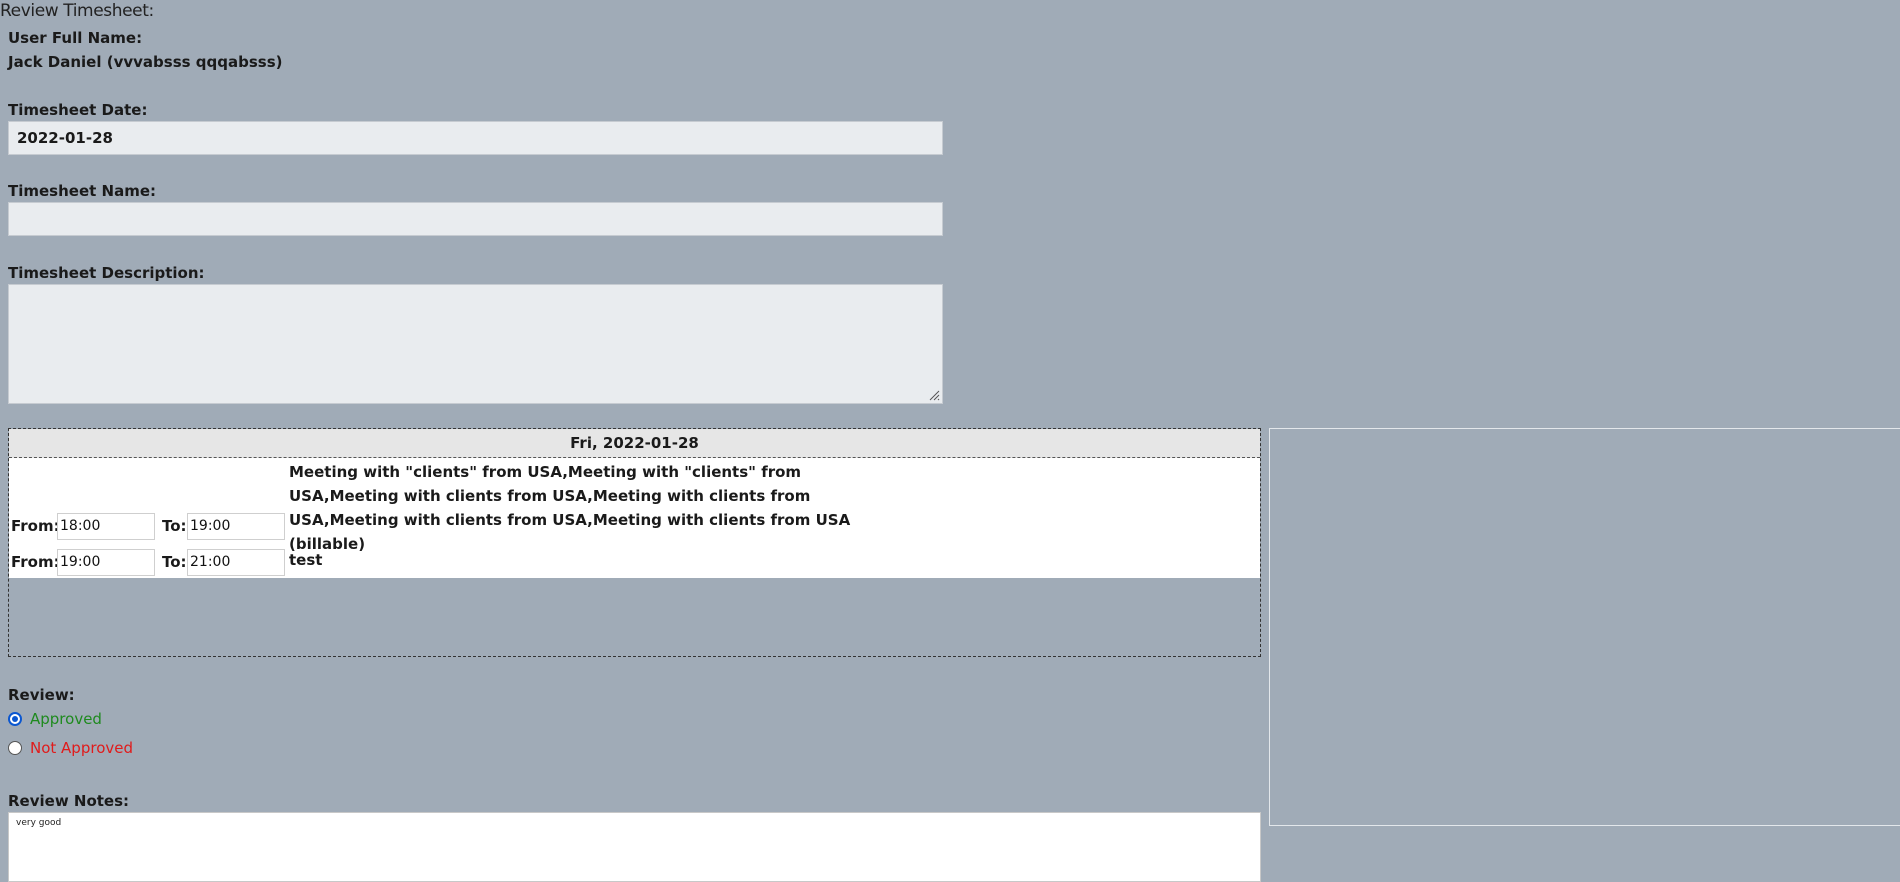  I want to click on radio-not-approved-label: Not Approved, so click(81, 748).